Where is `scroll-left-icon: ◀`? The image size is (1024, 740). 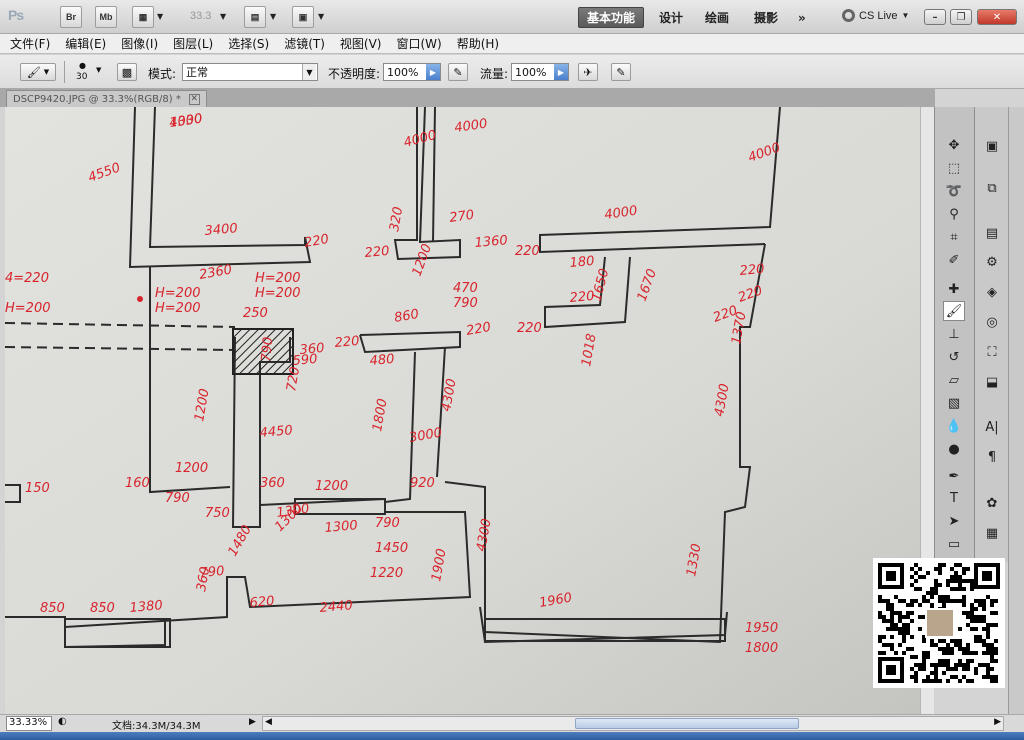
scroll-left-icon: ◀ is located at coordinates (268, 722).